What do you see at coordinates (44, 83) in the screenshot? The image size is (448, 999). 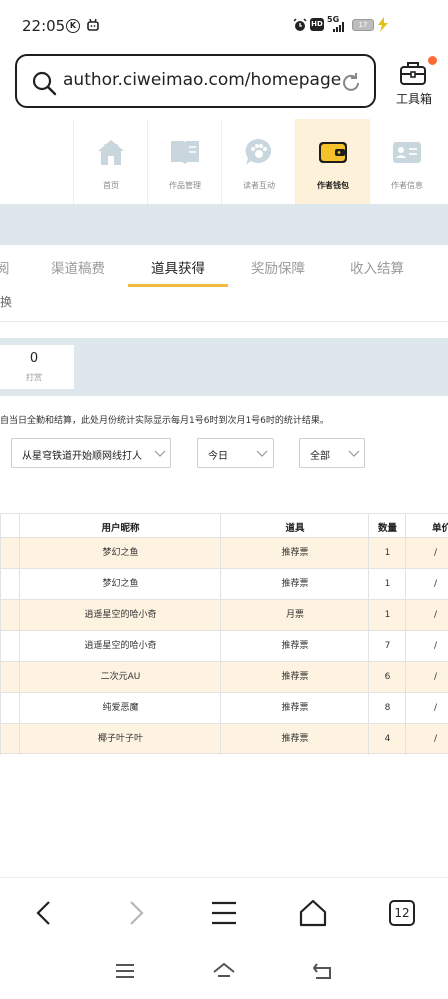 I see `search-icon` at bounding box center [44, 83].